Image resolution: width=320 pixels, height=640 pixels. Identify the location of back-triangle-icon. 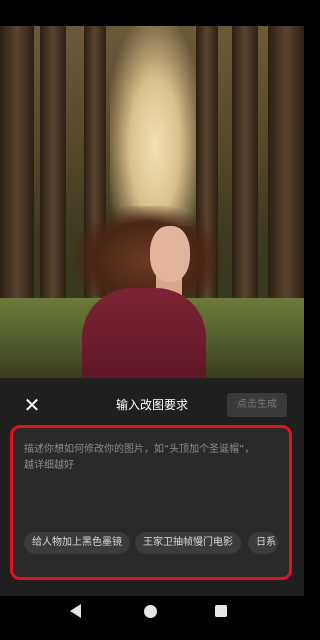
(75, 611).